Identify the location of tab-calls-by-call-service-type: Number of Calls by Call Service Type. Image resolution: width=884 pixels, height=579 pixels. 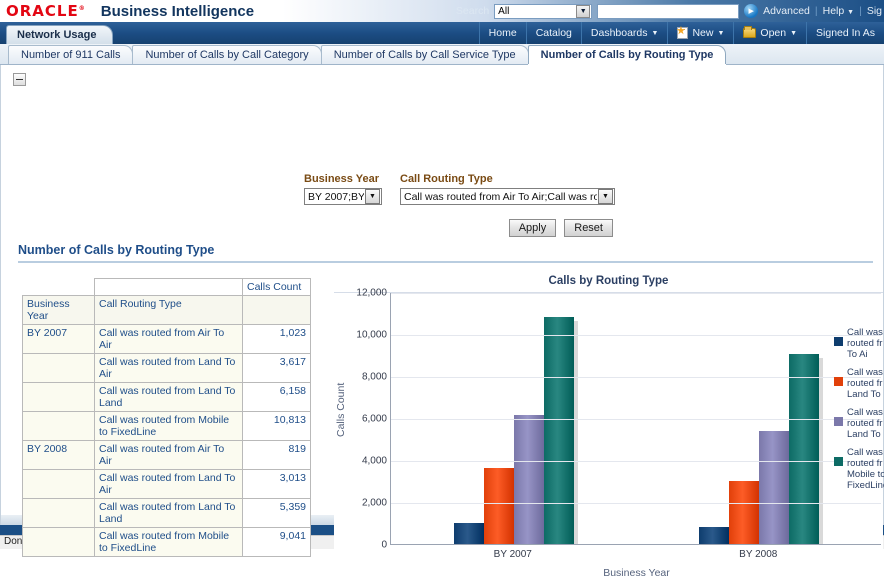
(424, 54).